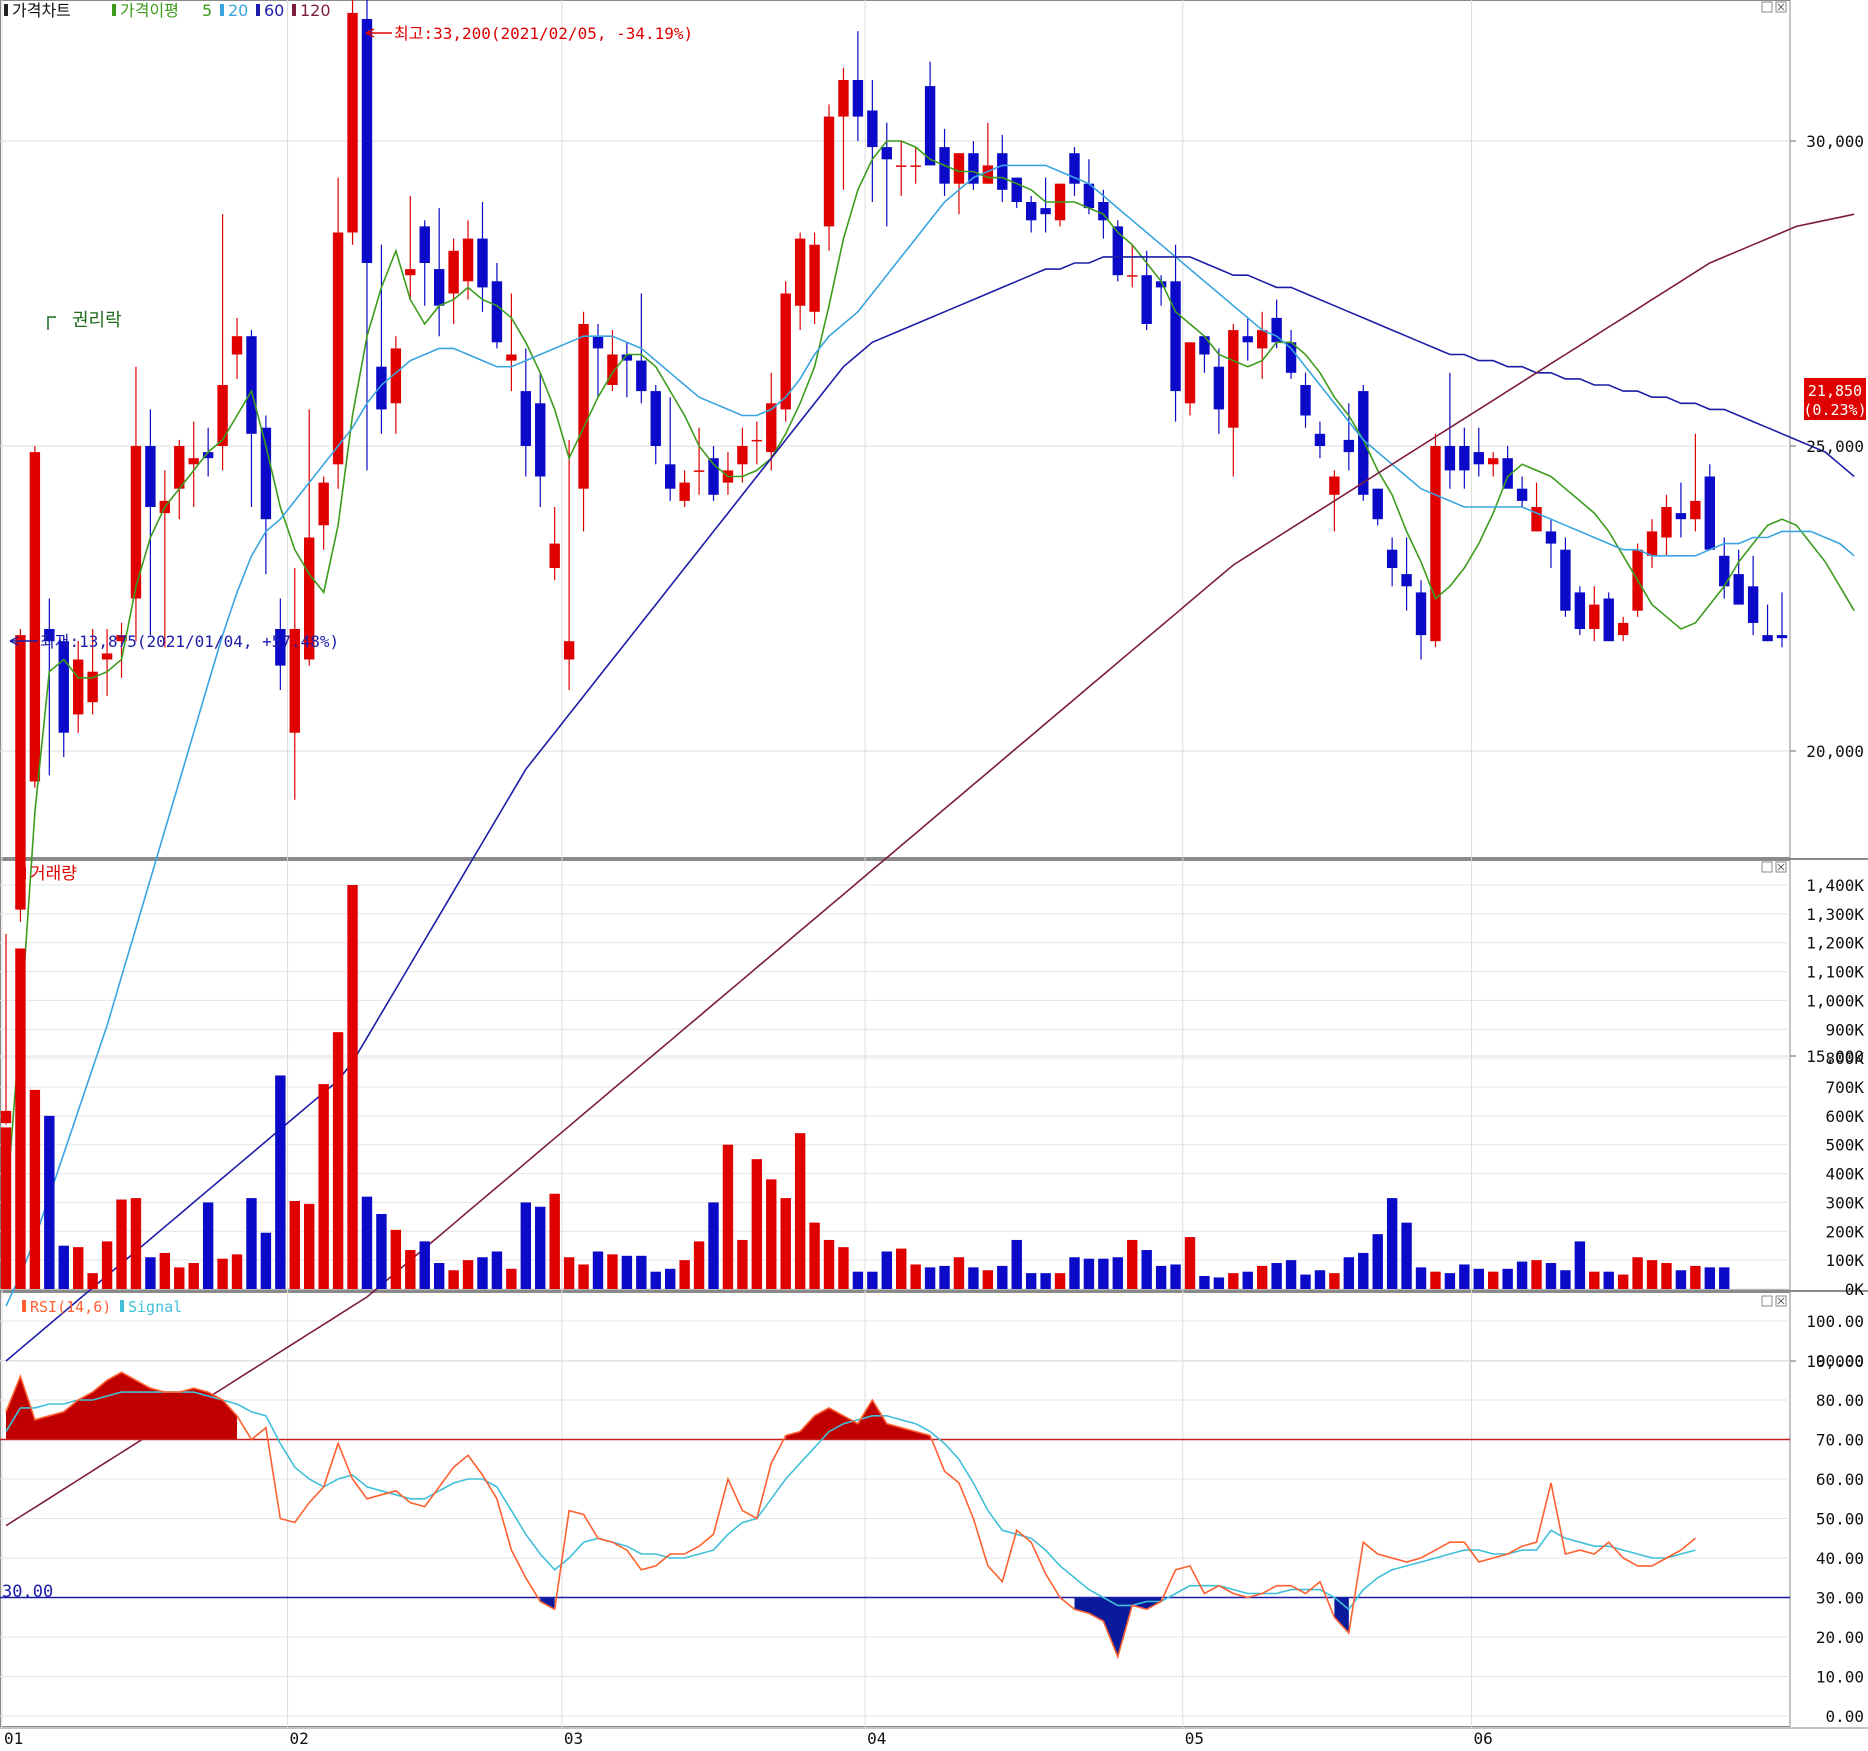  Describe the element at coordinates (1840, 1598) in the screenshot. I see `rsi-y-tick: 30.00` at that location.